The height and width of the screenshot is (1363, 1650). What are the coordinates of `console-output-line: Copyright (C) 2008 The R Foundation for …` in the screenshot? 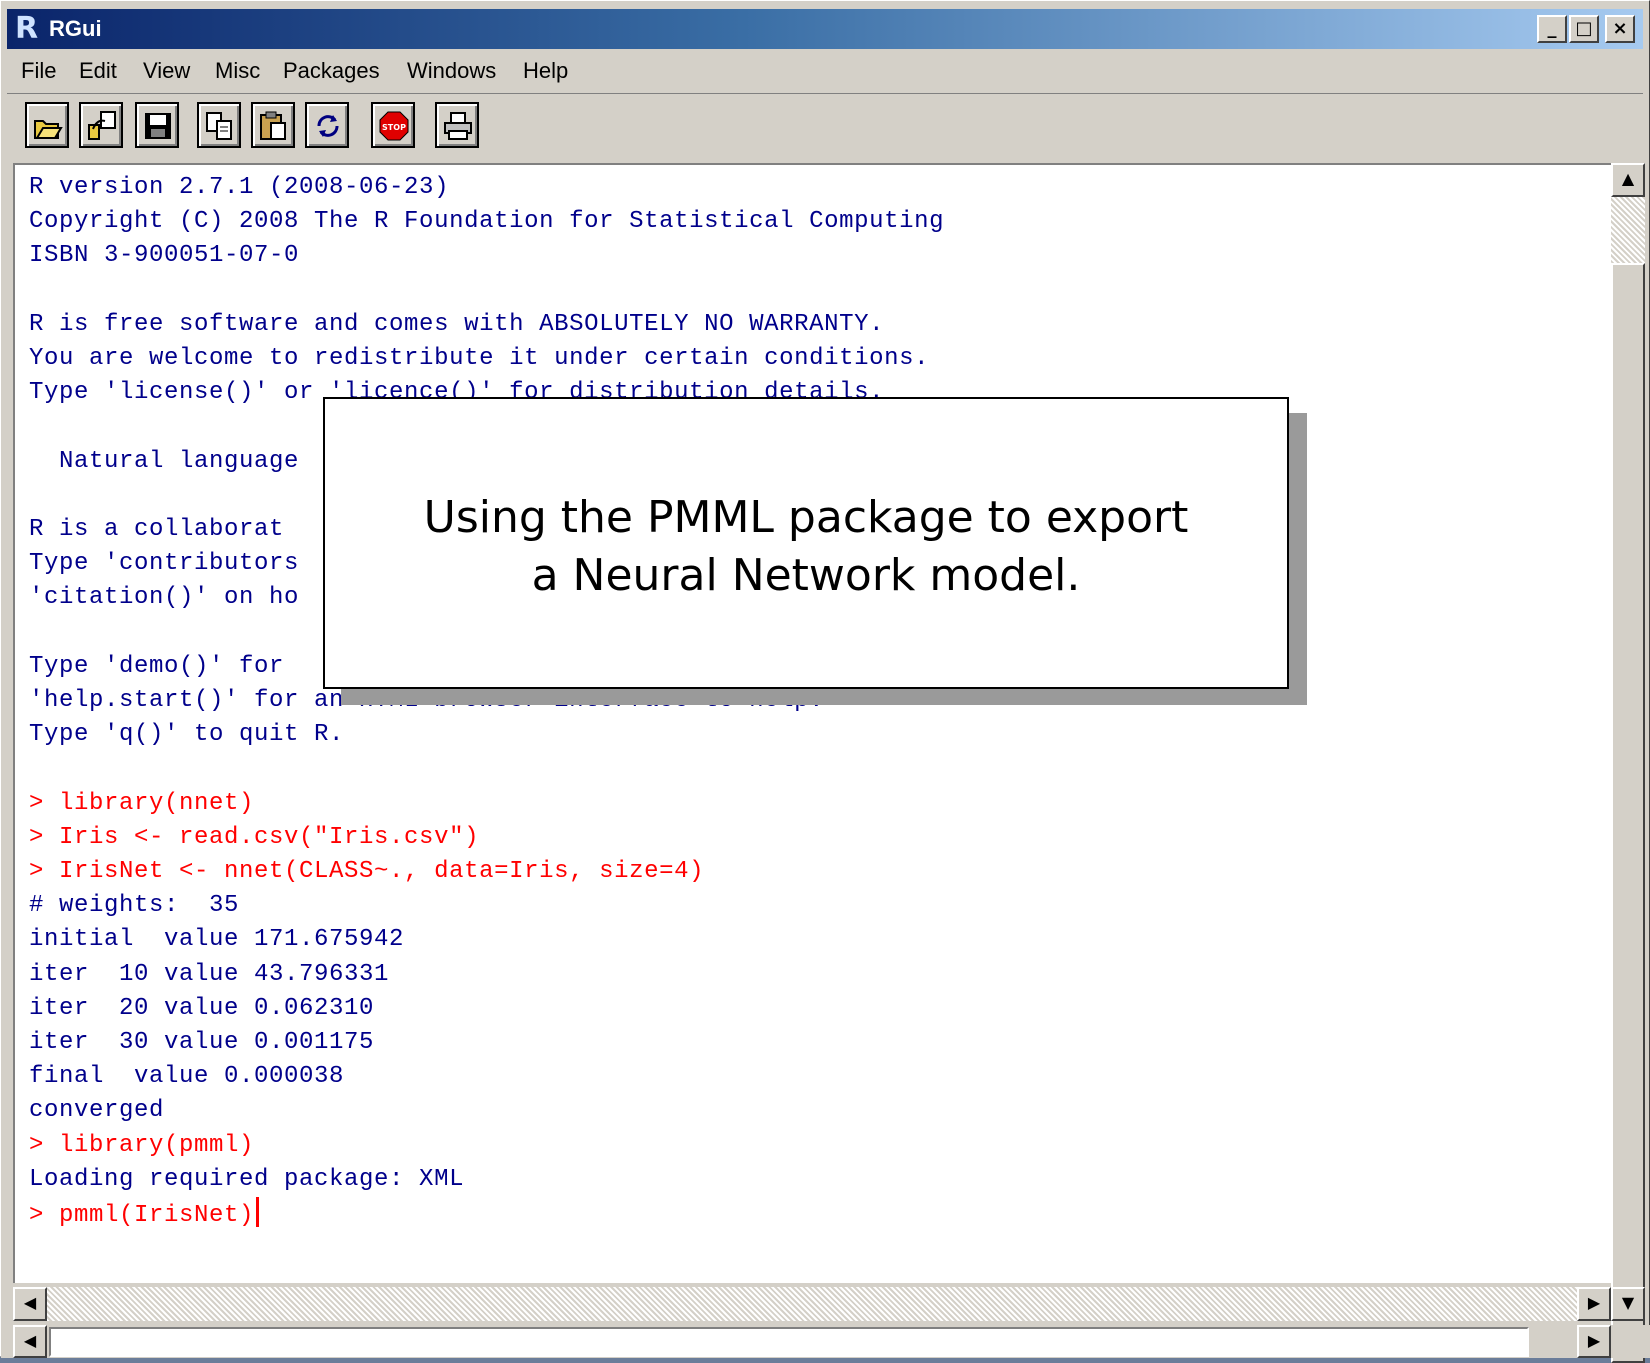 It's located at (487, 222).